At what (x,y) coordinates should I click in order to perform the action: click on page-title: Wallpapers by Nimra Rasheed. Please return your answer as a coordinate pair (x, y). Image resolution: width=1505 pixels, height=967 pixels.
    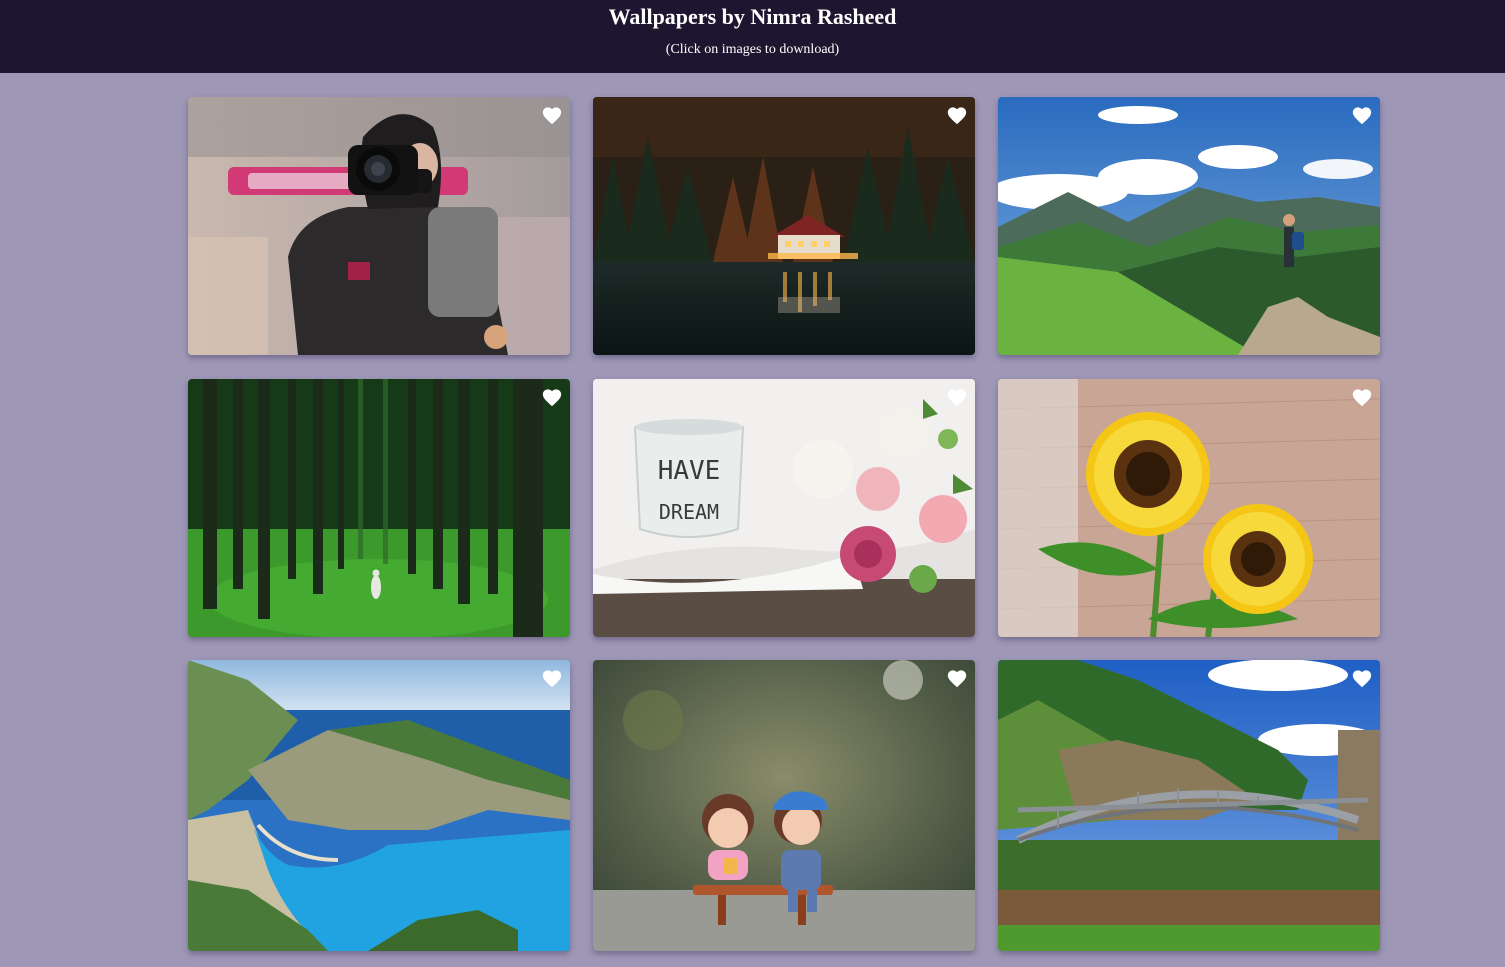
    Looking at the image, I should click on (752, 16).